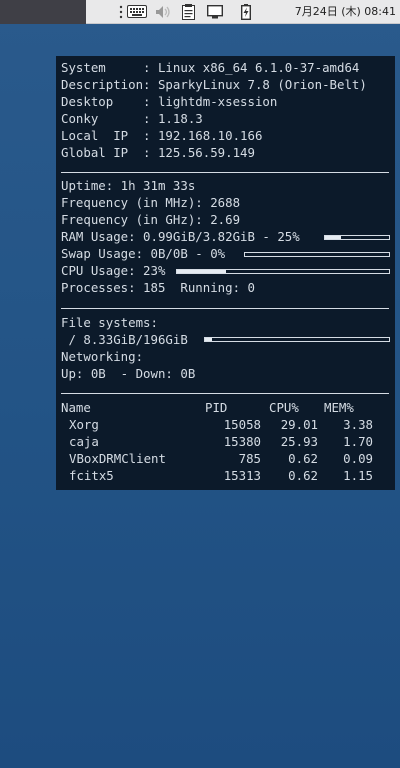 The image size is (400, 768). Describe the element at coordinates (242, 441) in the screenshot. I see `process-pid: 15380` at that location.